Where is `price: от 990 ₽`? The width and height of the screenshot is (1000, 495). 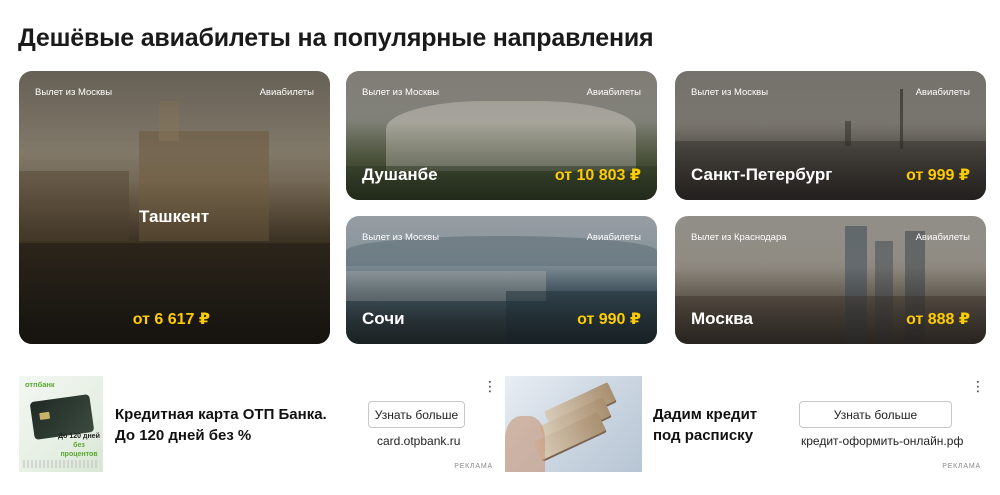
price: от 990 ₽ is located at coordinates (609, 319).